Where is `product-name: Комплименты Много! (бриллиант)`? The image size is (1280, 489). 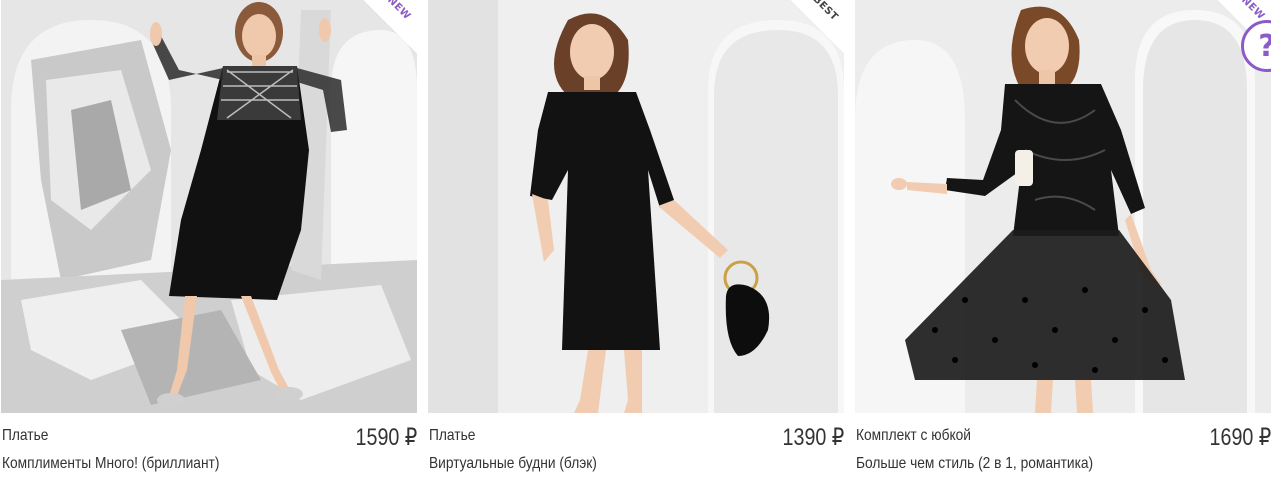
product-name: Комплименты Много! (бриллиант) is located at coordinates (110, 464).